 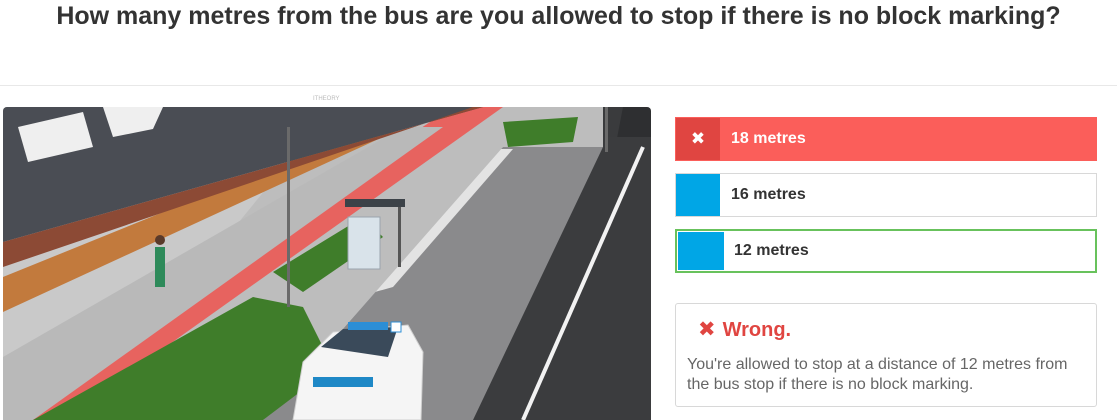 What do you see at coordinates (326, 99) in the screenshot?
I see `image-watermark: ITHEORY` at bounding box center [326, 99].